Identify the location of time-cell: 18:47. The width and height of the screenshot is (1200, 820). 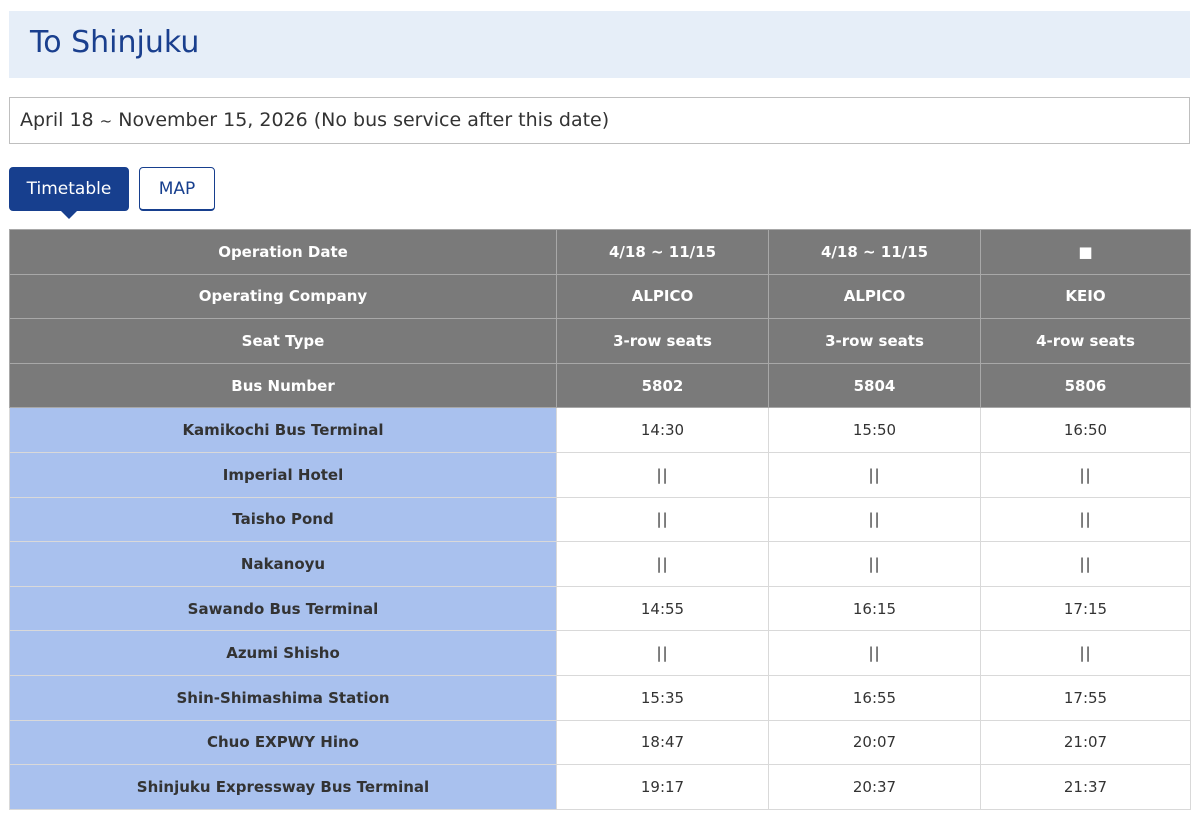
(662, 742).